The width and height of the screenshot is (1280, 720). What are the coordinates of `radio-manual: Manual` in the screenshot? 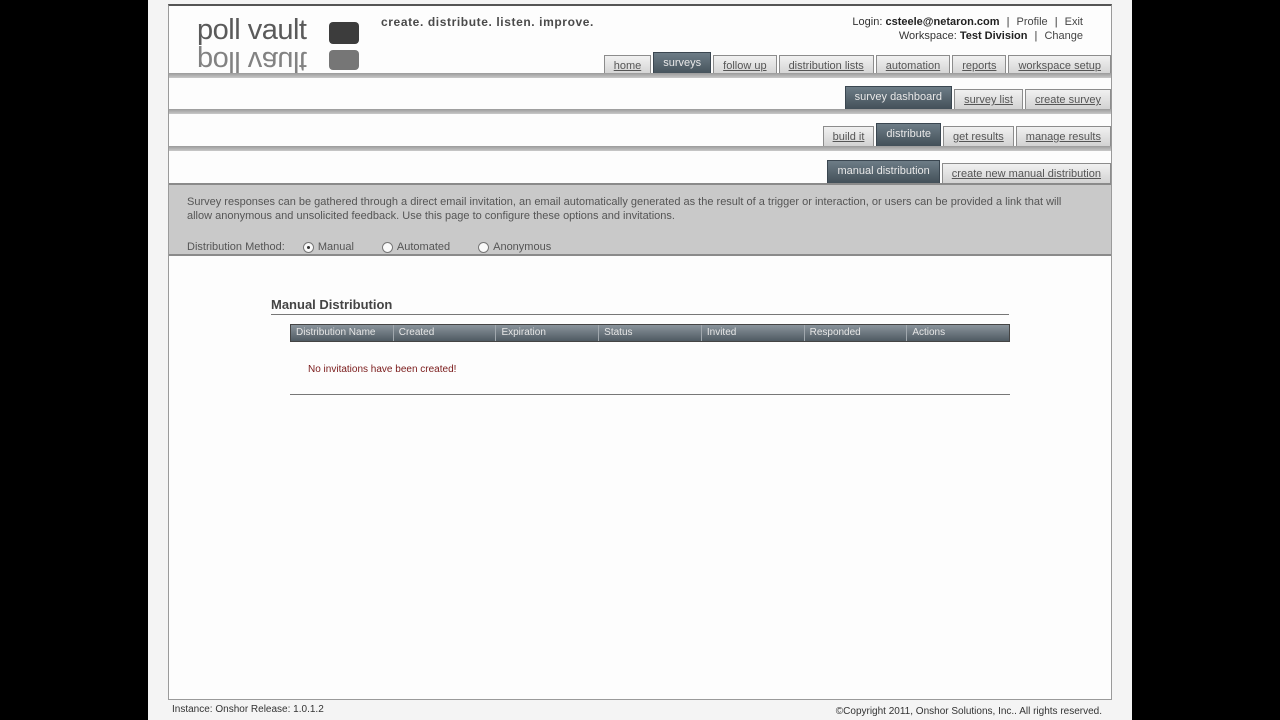 It's located at (328, 247).